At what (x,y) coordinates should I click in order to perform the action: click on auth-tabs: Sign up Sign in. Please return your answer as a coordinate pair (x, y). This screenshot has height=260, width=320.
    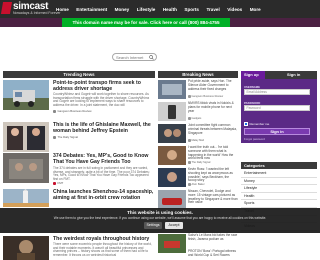
    Looking at the image, I should click on (279, 75).